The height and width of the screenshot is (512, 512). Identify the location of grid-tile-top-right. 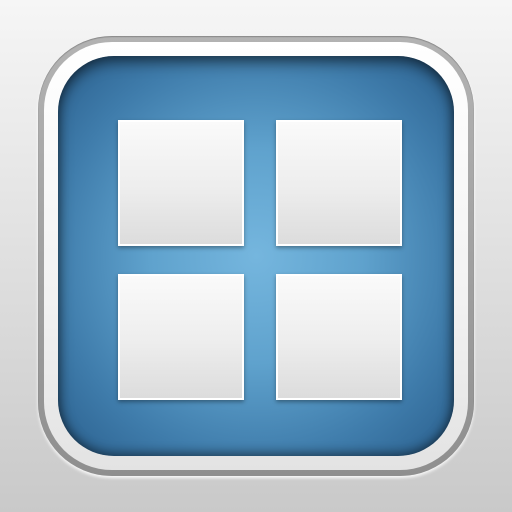
(339, 183).